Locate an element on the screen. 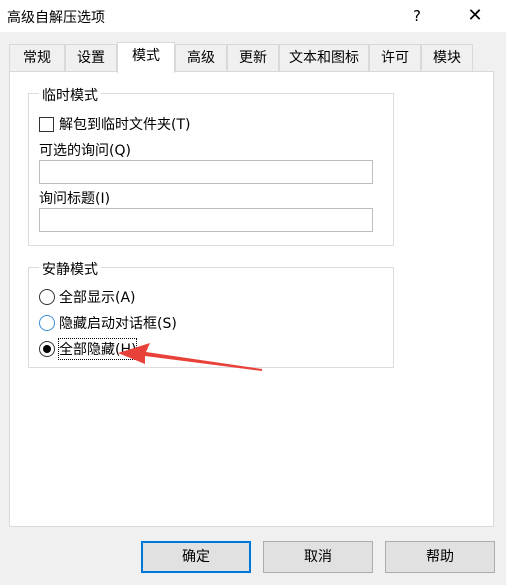 Image resolution: width=506 pixels, height=585 pixels. silent-mode-group: 安静模式 全部显示(A) 隐藏启动对话框(S) 全部隐藏(H) is located at coordinates (211, 313).